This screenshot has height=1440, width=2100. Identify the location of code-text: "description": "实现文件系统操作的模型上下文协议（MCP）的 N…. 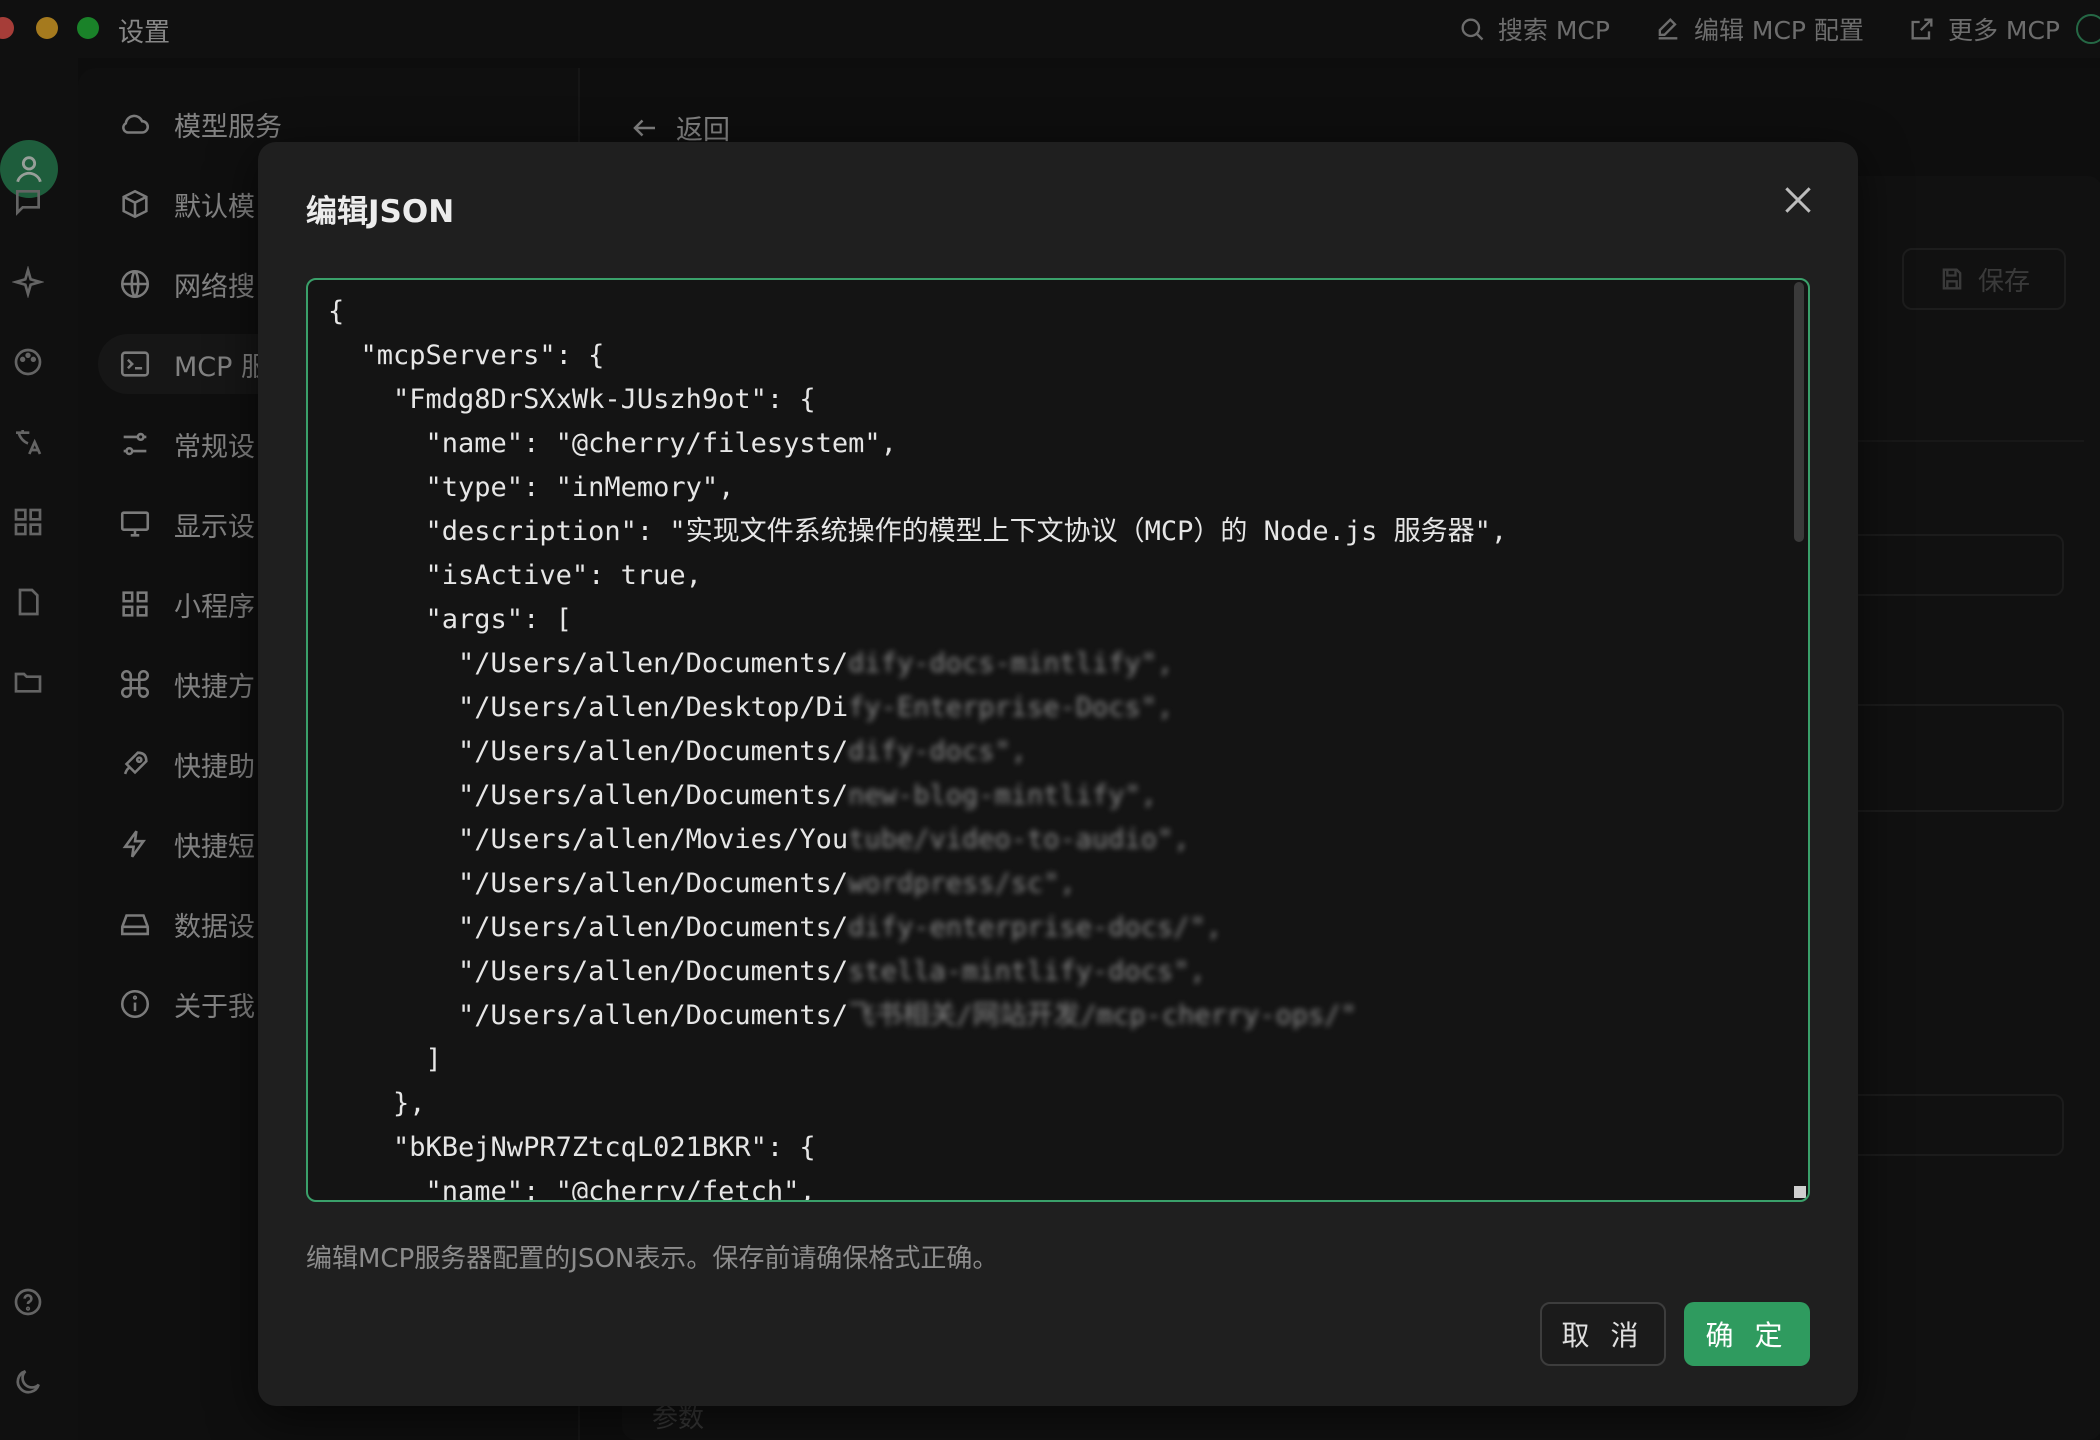
(918, 531).